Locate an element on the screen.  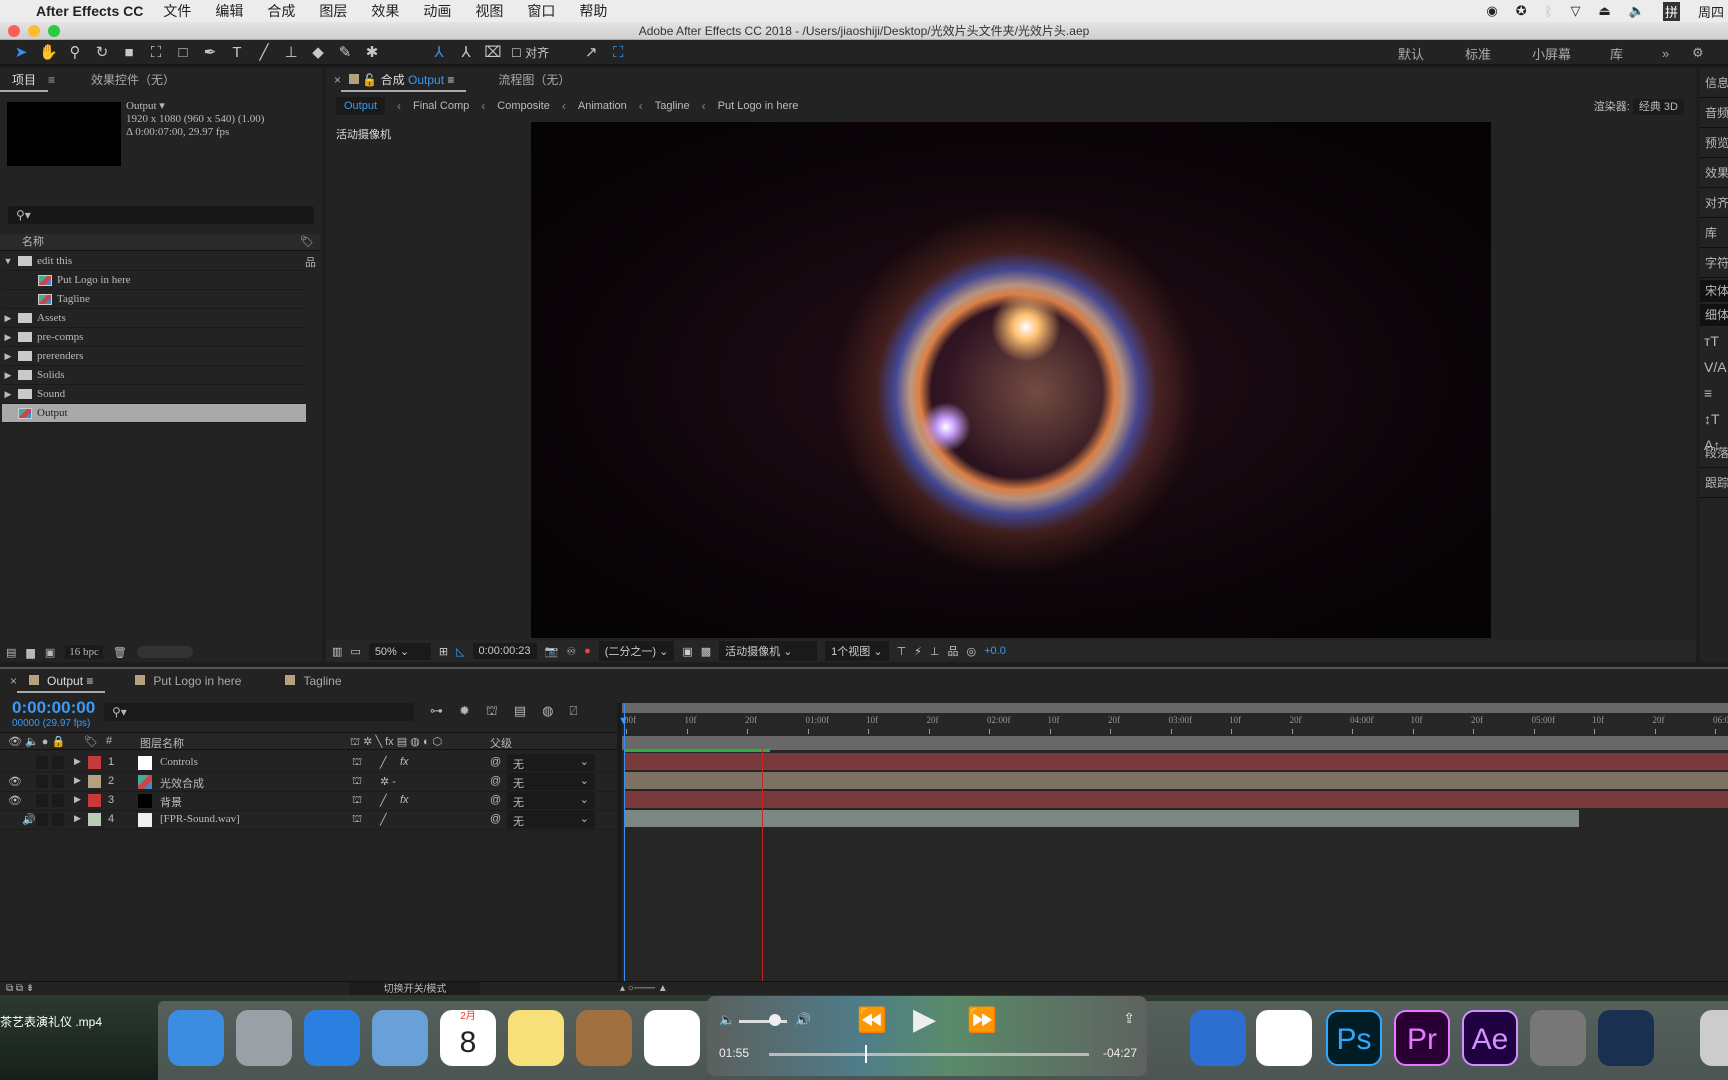
layer-row: 👁 ▶ 3 背景 ⛫ ╱ fx @ 无 ⌄ is located at coordinates (308, 801).